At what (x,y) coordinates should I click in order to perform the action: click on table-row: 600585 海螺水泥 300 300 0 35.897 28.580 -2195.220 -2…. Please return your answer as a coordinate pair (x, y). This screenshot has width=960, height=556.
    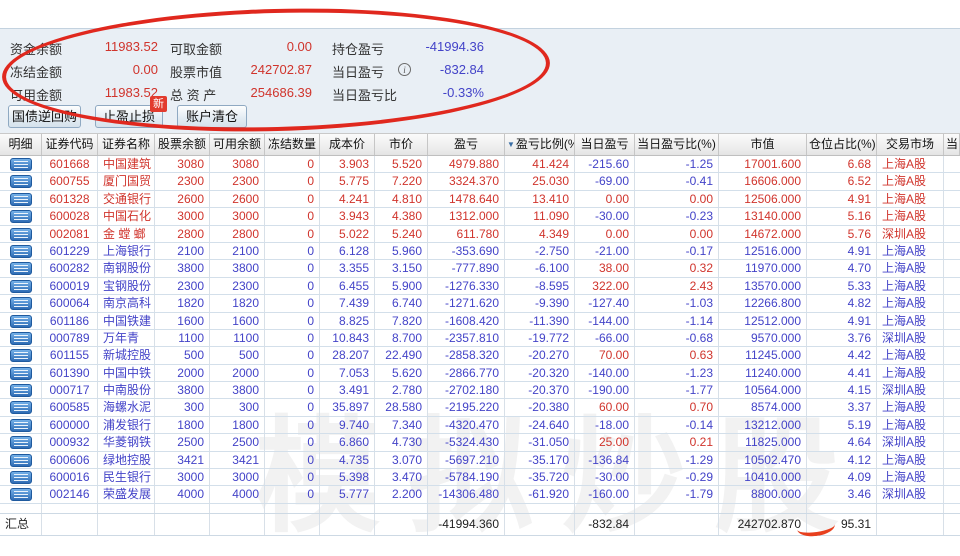
    Looking at the image, I should click on (480, 408).